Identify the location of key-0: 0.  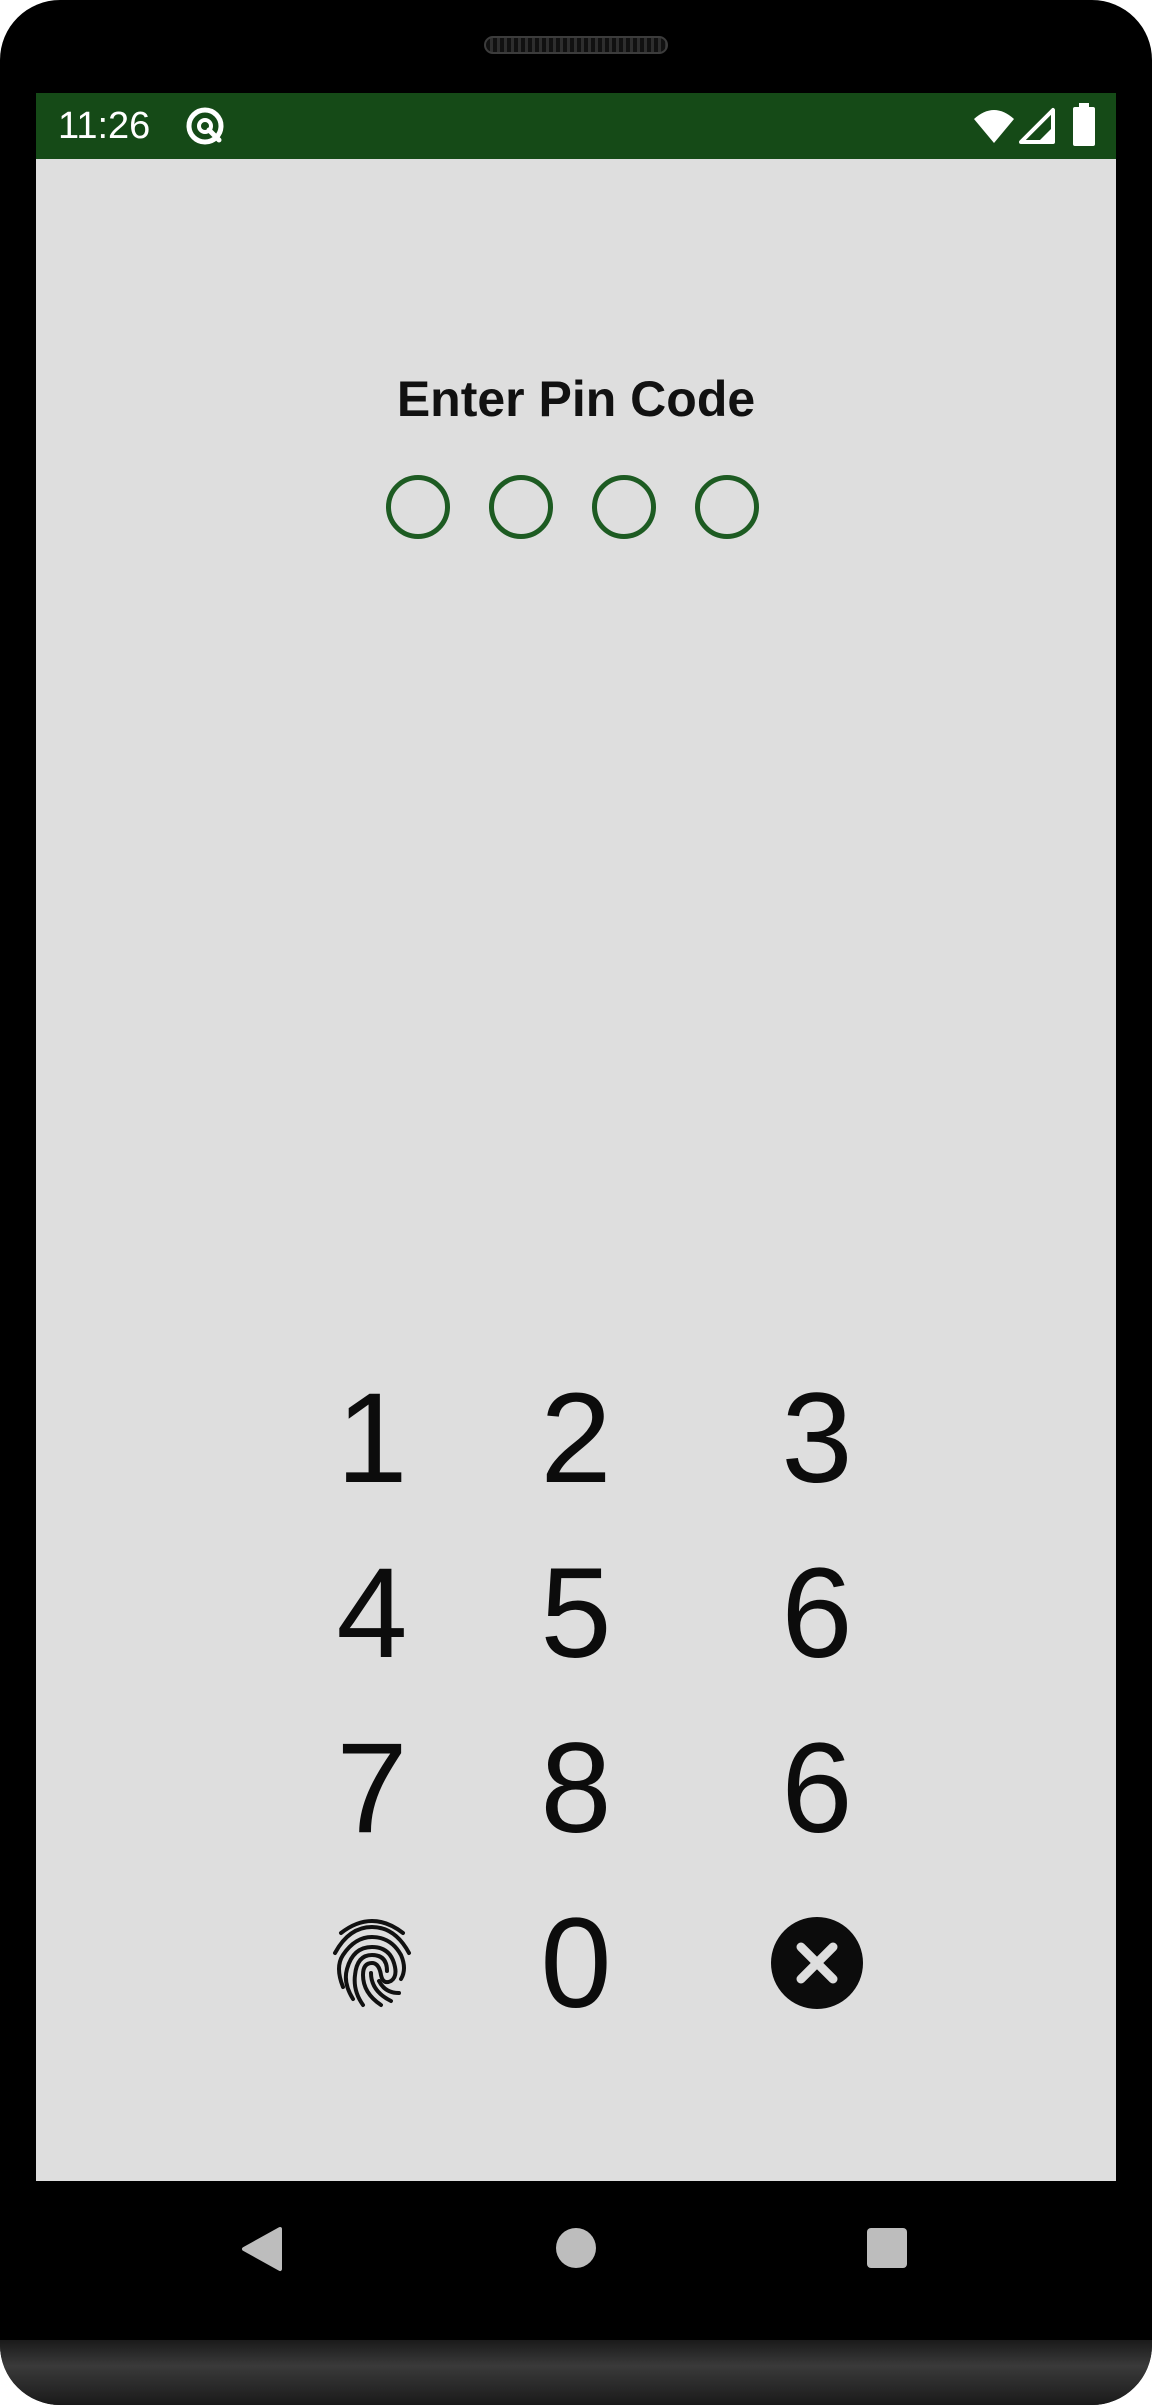
(576, 1963).